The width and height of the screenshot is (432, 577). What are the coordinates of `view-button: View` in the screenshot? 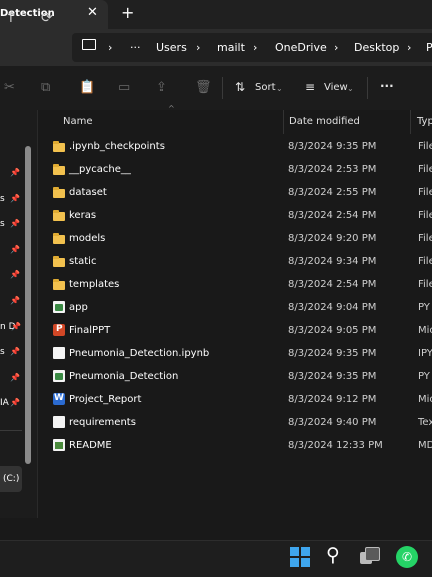 It's located at (336, 87).